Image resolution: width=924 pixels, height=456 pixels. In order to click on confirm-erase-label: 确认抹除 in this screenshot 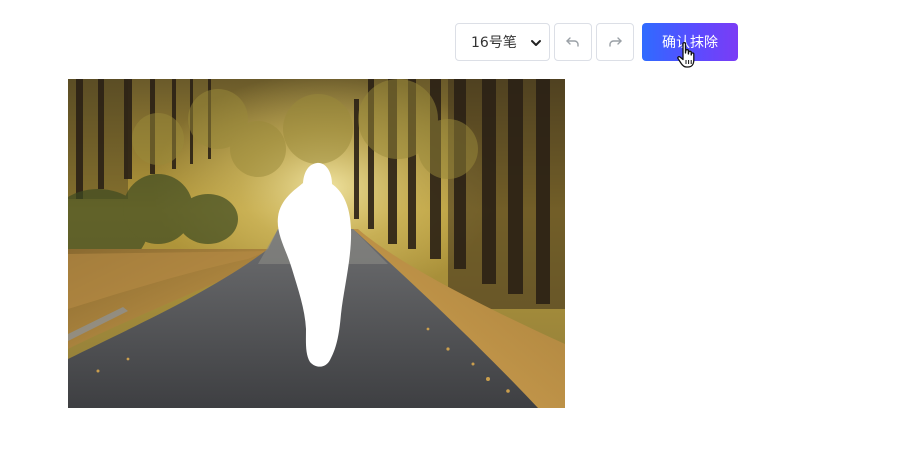, I will do `click(690, 43)`.